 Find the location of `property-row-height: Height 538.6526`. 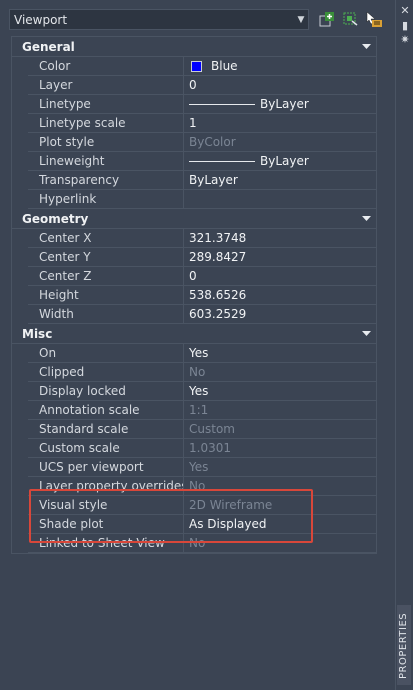

property-row-height: Height 538.6526 is located at coordinates (202, 295).